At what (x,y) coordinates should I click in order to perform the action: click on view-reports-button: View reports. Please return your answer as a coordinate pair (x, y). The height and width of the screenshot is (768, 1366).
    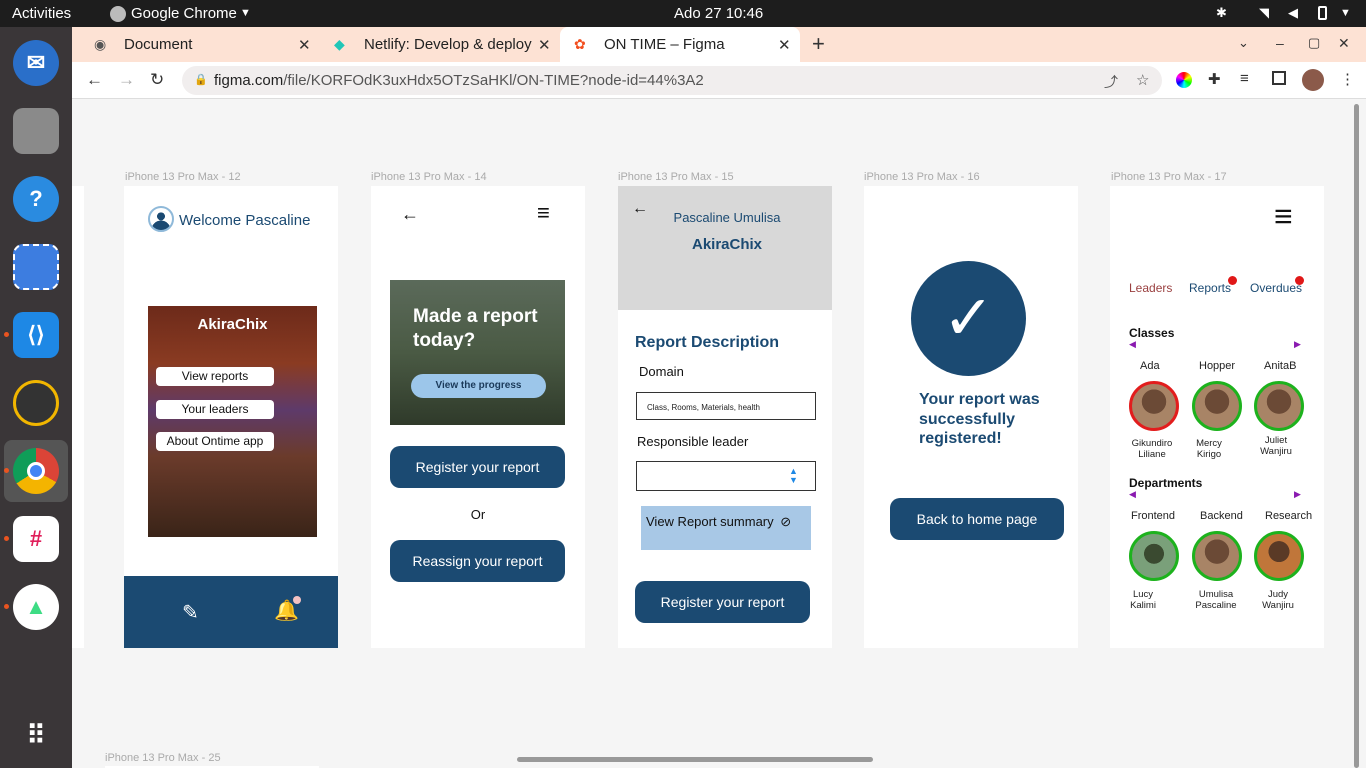
    Looking at the image, I should click on (215, 376).